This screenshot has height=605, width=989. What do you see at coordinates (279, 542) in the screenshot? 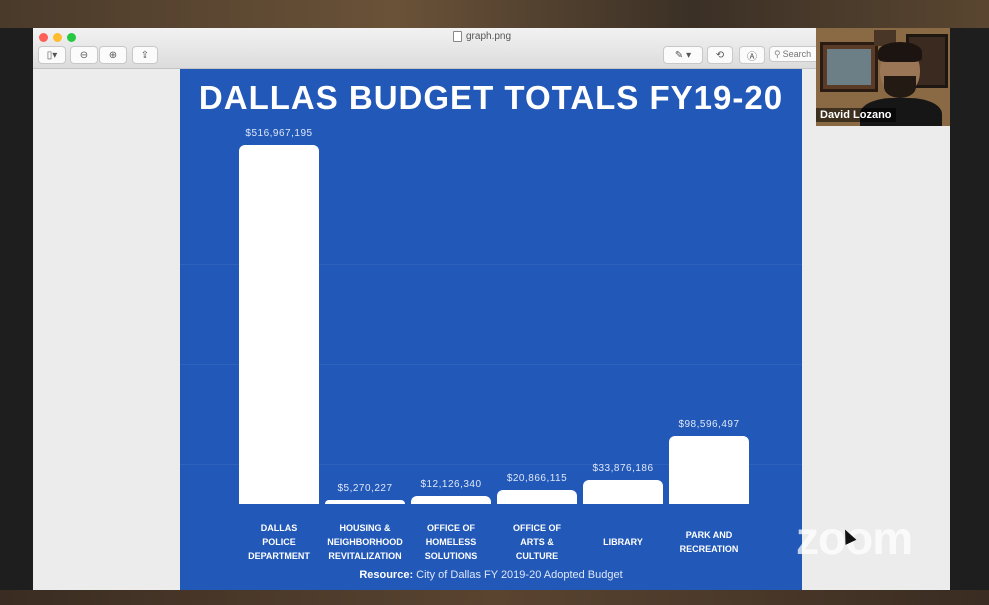
I see `category-label: DALLAS POLICE DEPARTMENT` at bounding box center [279, 542].